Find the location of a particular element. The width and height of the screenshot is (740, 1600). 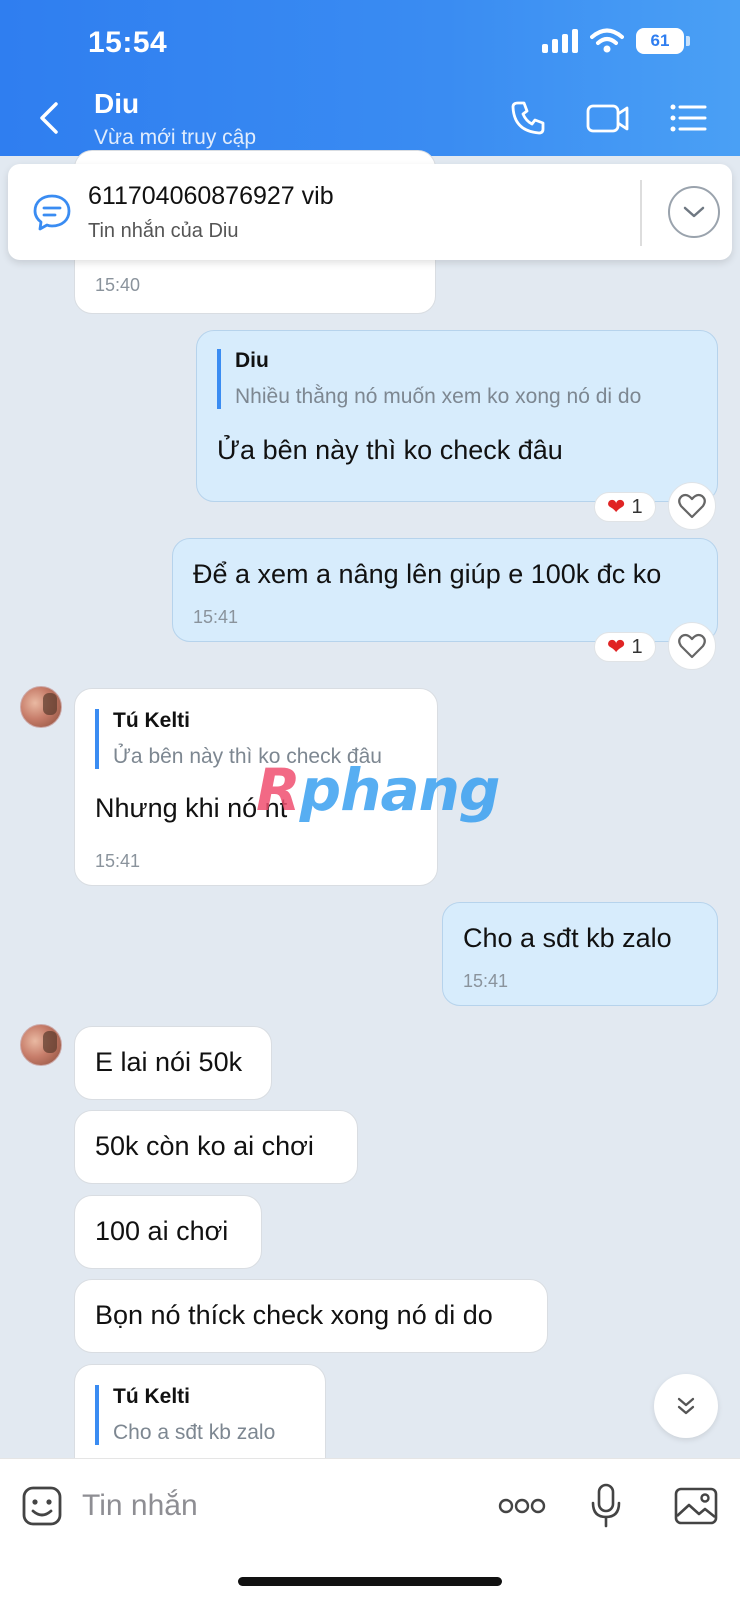

chat-header: 15:54 61 Diu Vừa mới truy cập is located at coordinates (370, 78).